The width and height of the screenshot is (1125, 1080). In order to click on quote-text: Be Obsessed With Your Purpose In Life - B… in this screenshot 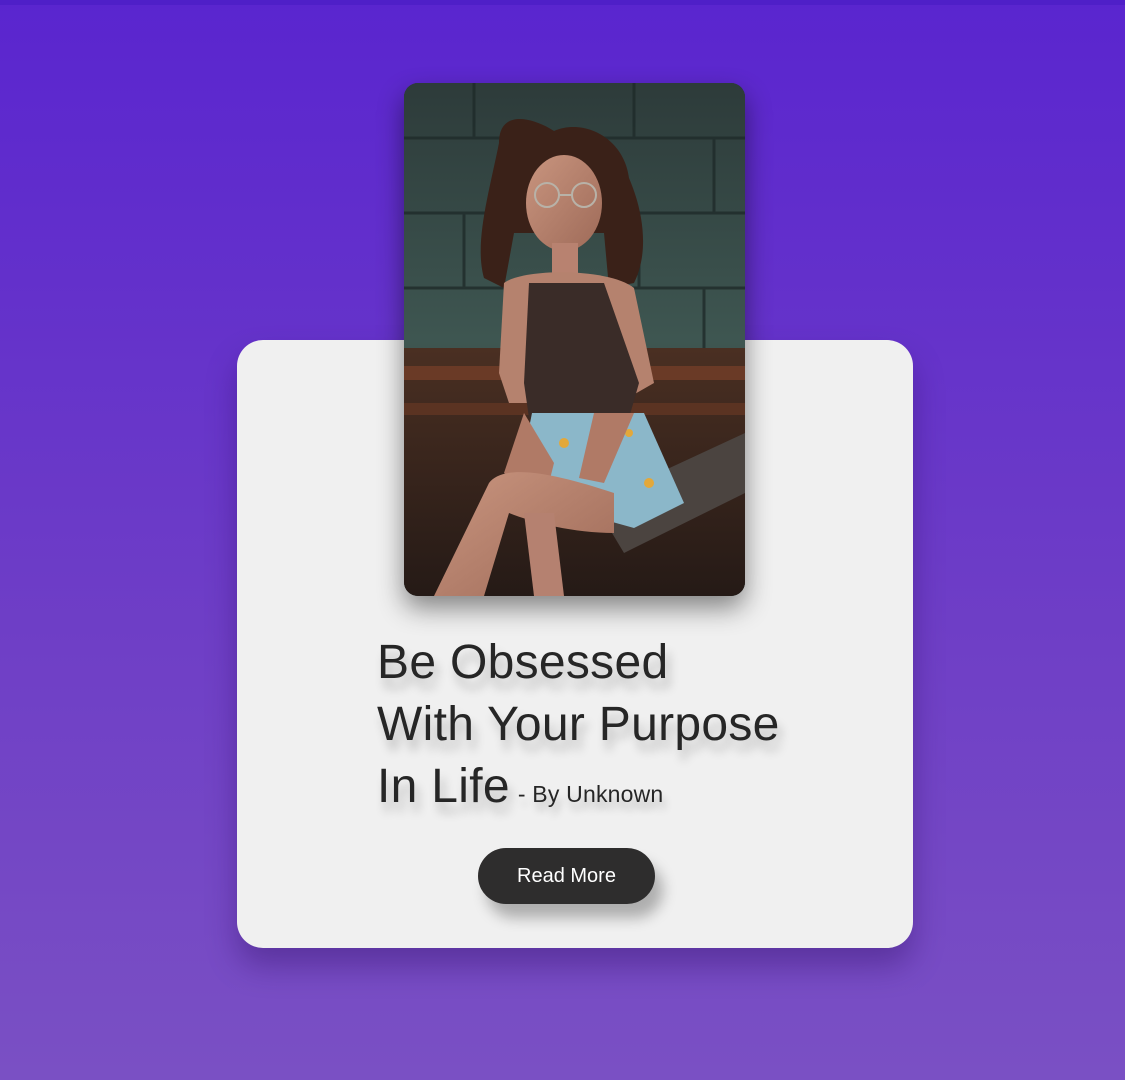, I will do `click(607, 728)`.